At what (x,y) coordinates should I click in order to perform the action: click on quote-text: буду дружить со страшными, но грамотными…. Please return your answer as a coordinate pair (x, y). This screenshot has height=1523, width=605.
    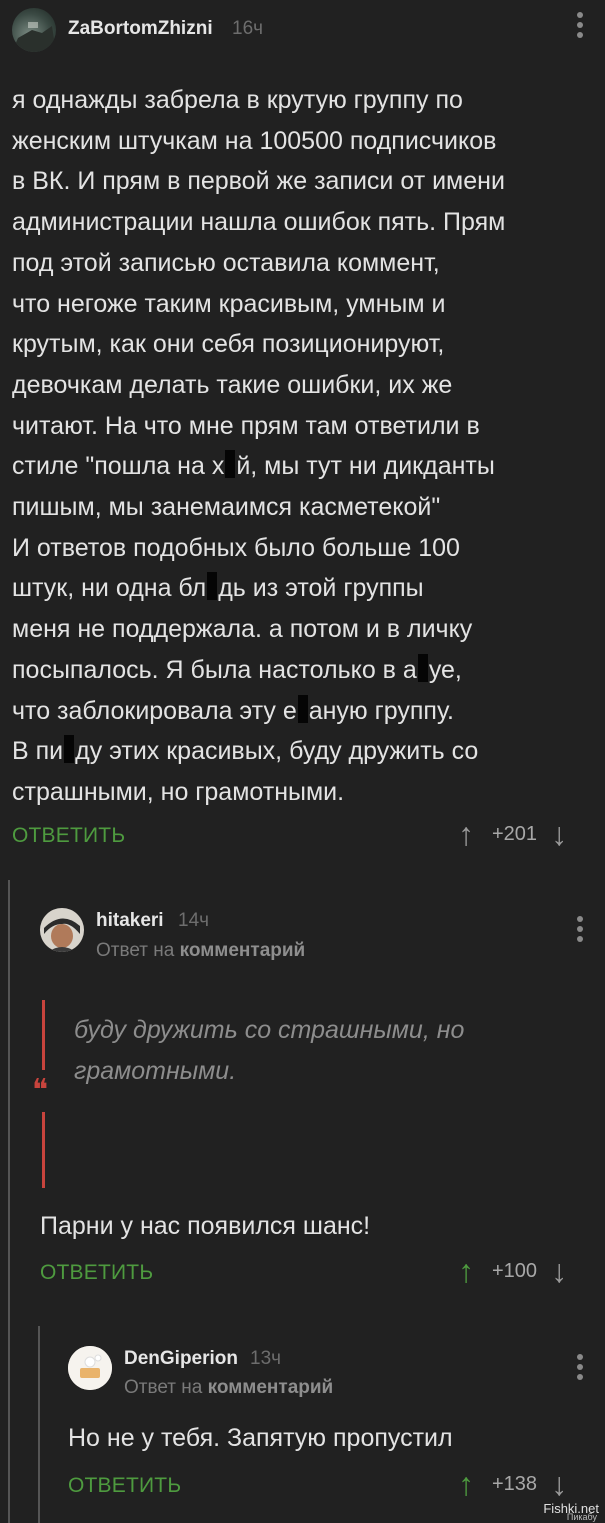
    Looking at the image, I should click on (269, 1051).